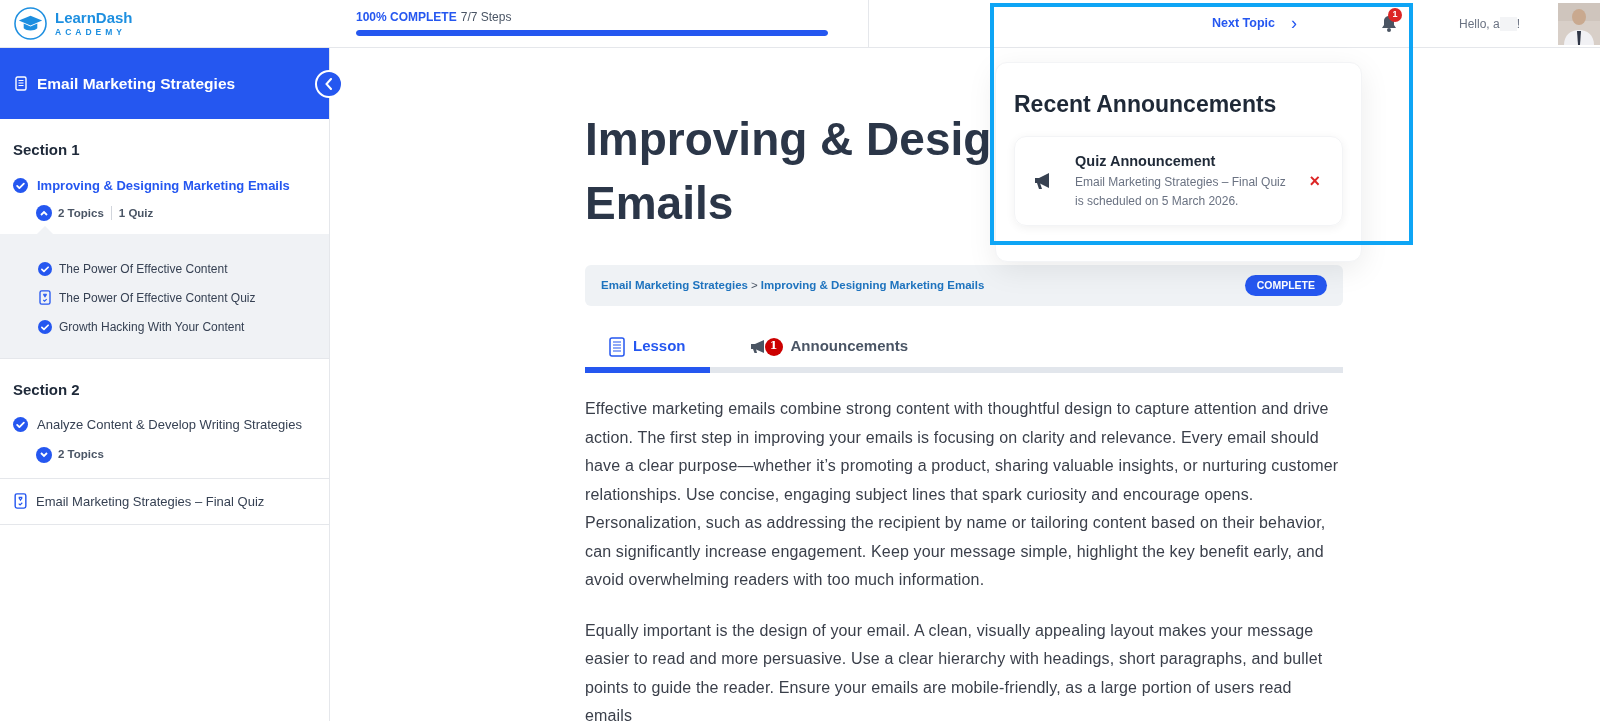  What do you see at coordinates (152, 326) in the screenshot?
I see `topic-link: Growth Hacking With Your Content` at bounding box center [152, 326].